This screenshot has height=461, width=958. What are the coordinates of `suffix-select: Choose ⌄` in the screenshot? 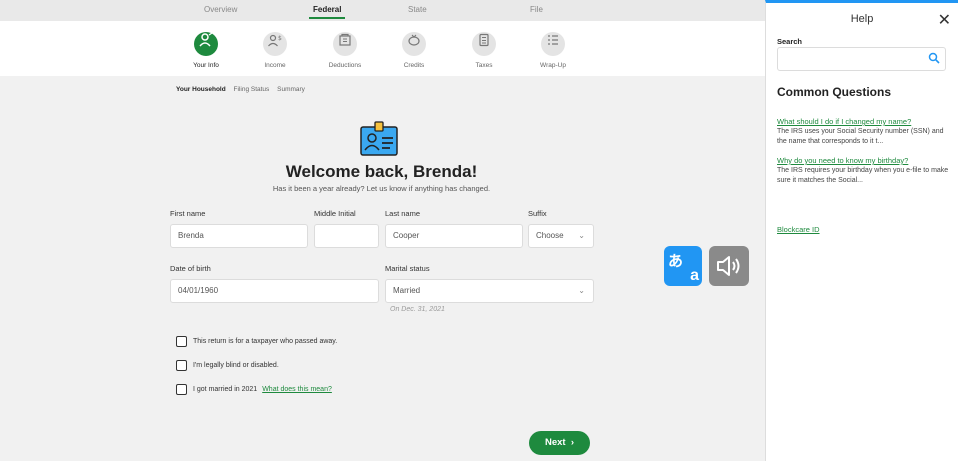 It's located at (561, 236).